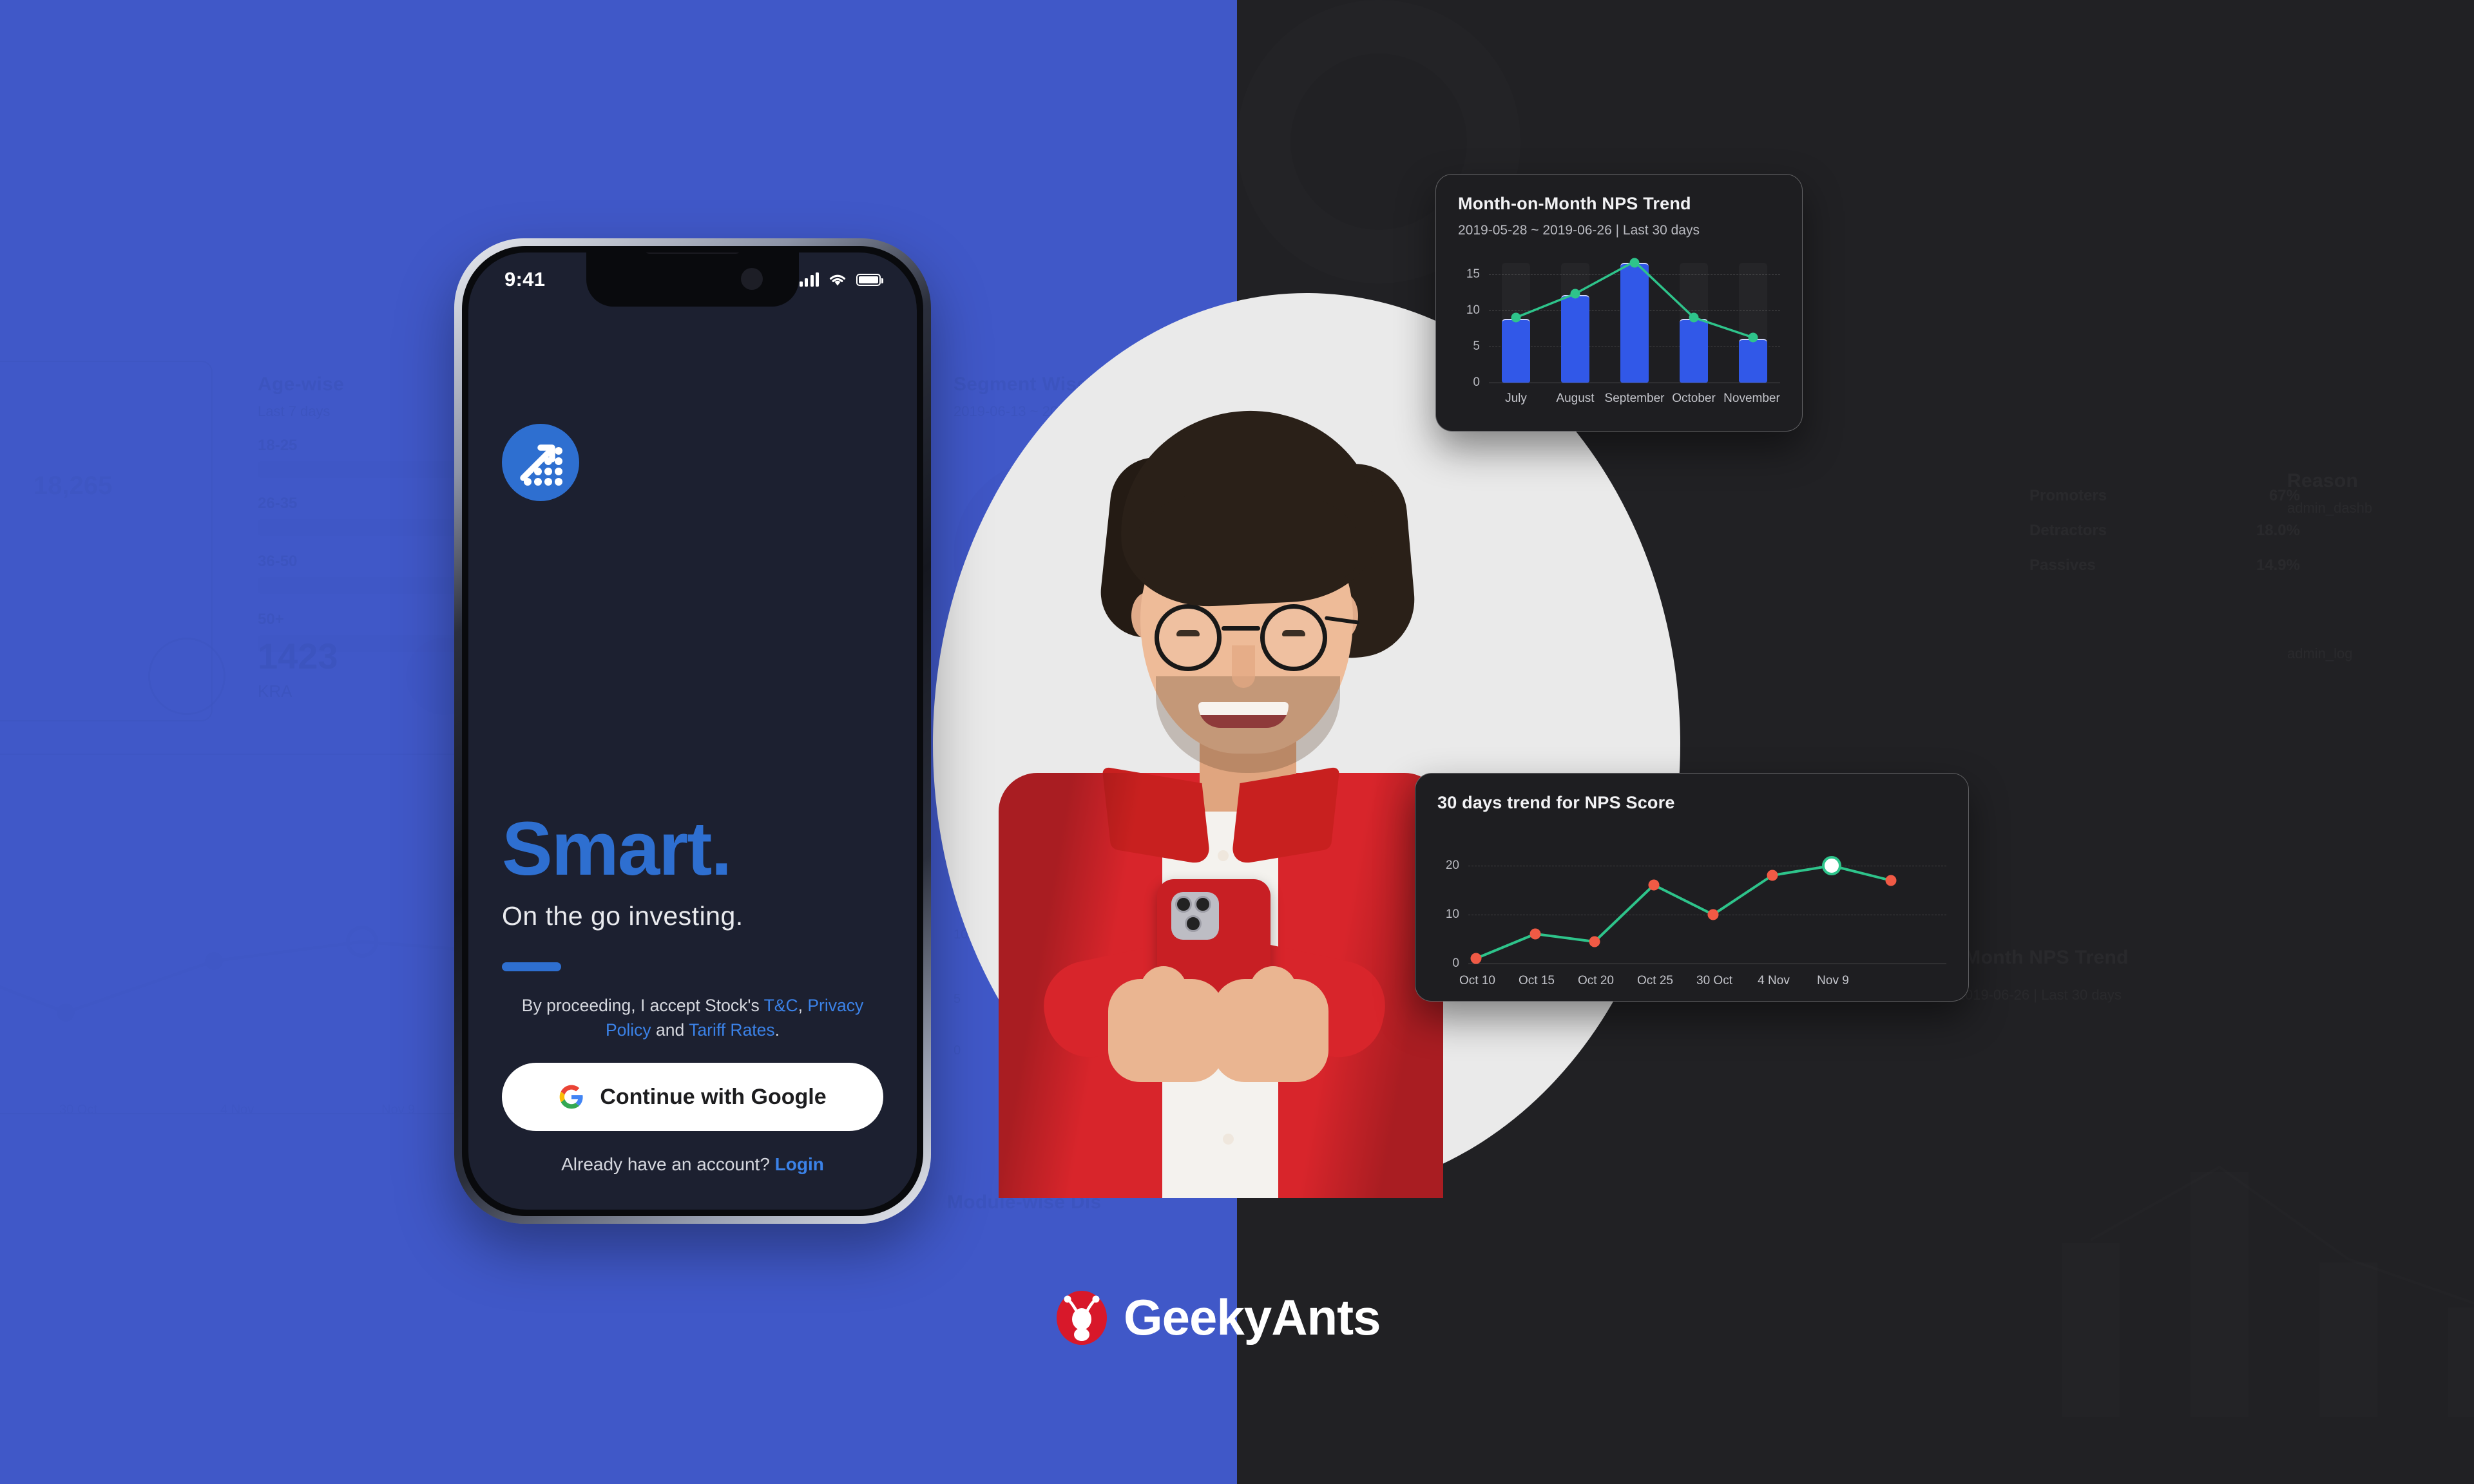  Describe the element at coordinates (1516, 398) in the screenshot. I see `nps-xtick-july: July` at that location.